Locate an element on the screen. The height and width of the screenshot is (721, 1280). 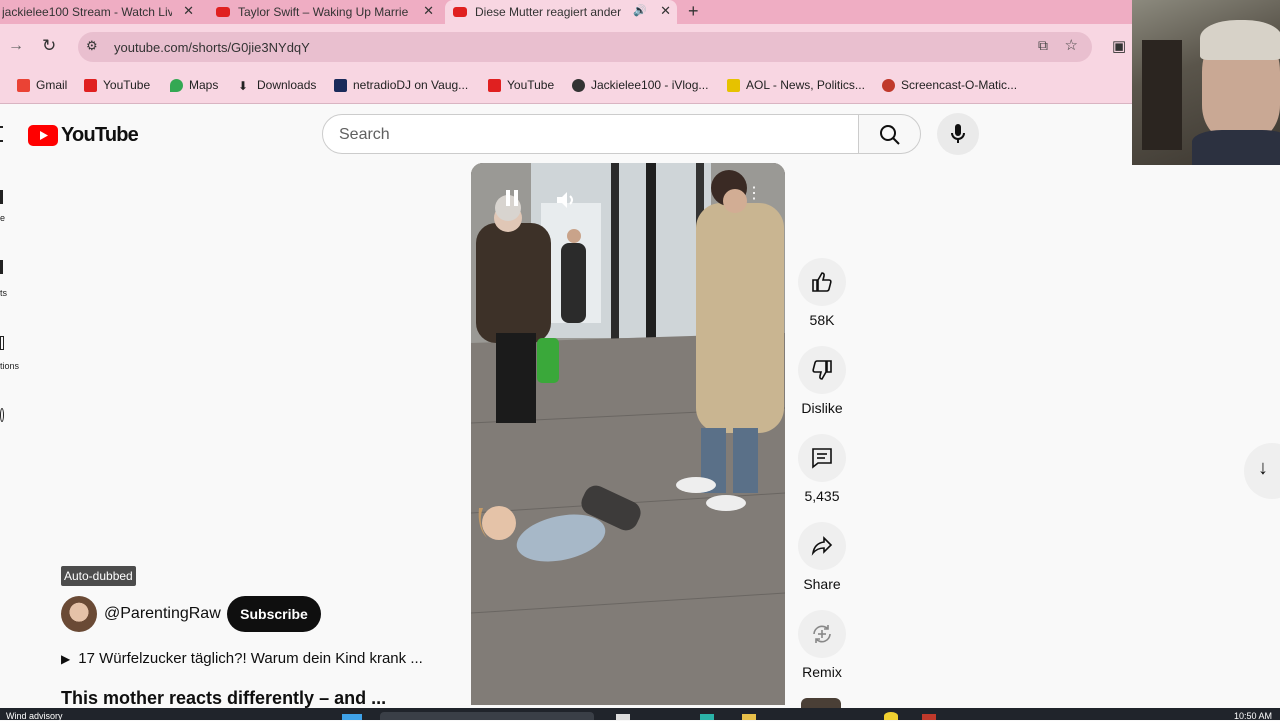
tab-title: Taylor Swift – Waking Up Marrie is located at coordinates (323, 12).